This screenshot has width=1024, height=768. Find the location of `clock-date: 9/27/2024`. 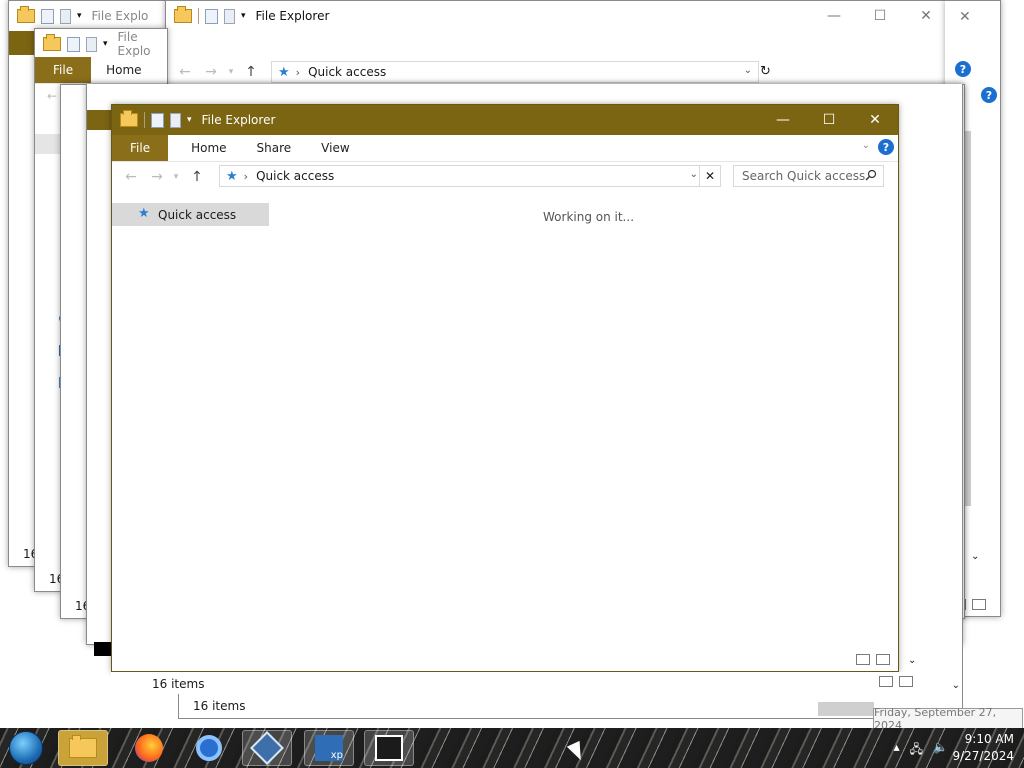

clock-date: 9/27/2024 is located at coordinates (983, 756).